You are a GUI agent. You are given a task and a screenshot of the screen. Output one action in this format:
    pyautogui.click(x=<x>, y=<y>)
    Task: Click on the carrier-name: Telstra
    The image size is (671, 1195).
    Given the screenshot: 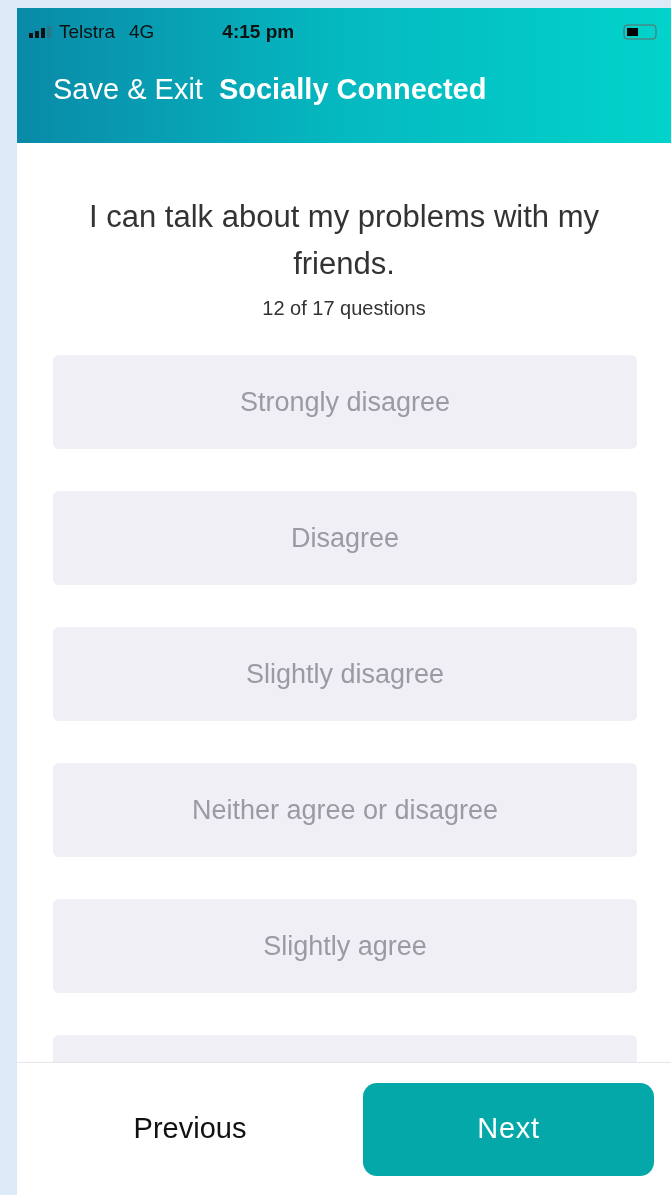 What is the action you would take?
    pyautogui.click(x=87, y=31)
    